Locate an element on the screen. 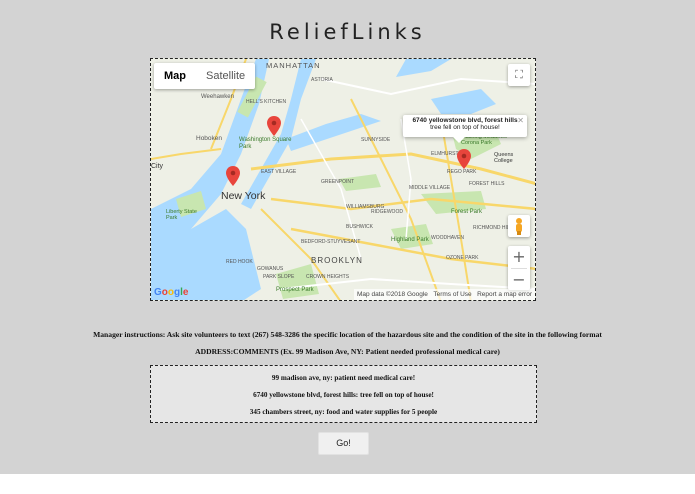 Image resolution: width=695 pixels, height=494 pixels. street-view-pegman-icon is located at coordinates (519, 226).